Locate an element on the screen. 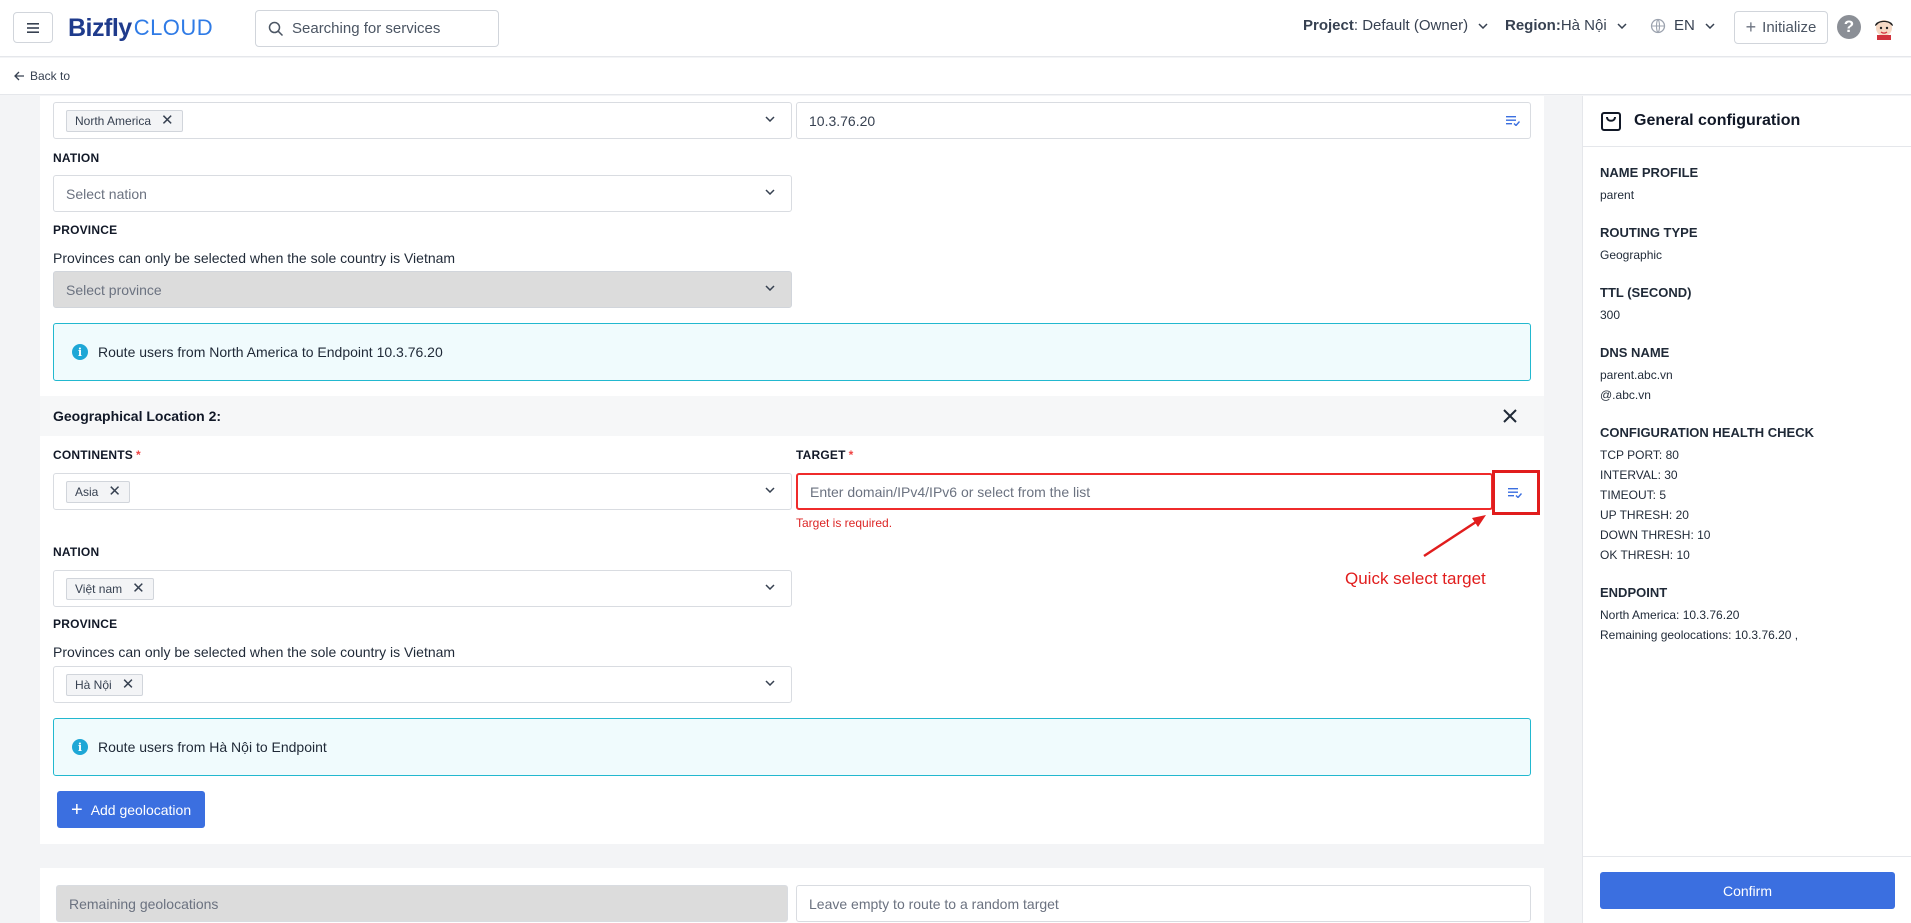 The height and width of the screenshot is (923, 1911). endpoint-value: North America: 10.3.76.20 is located at coordinates (1670, 615).